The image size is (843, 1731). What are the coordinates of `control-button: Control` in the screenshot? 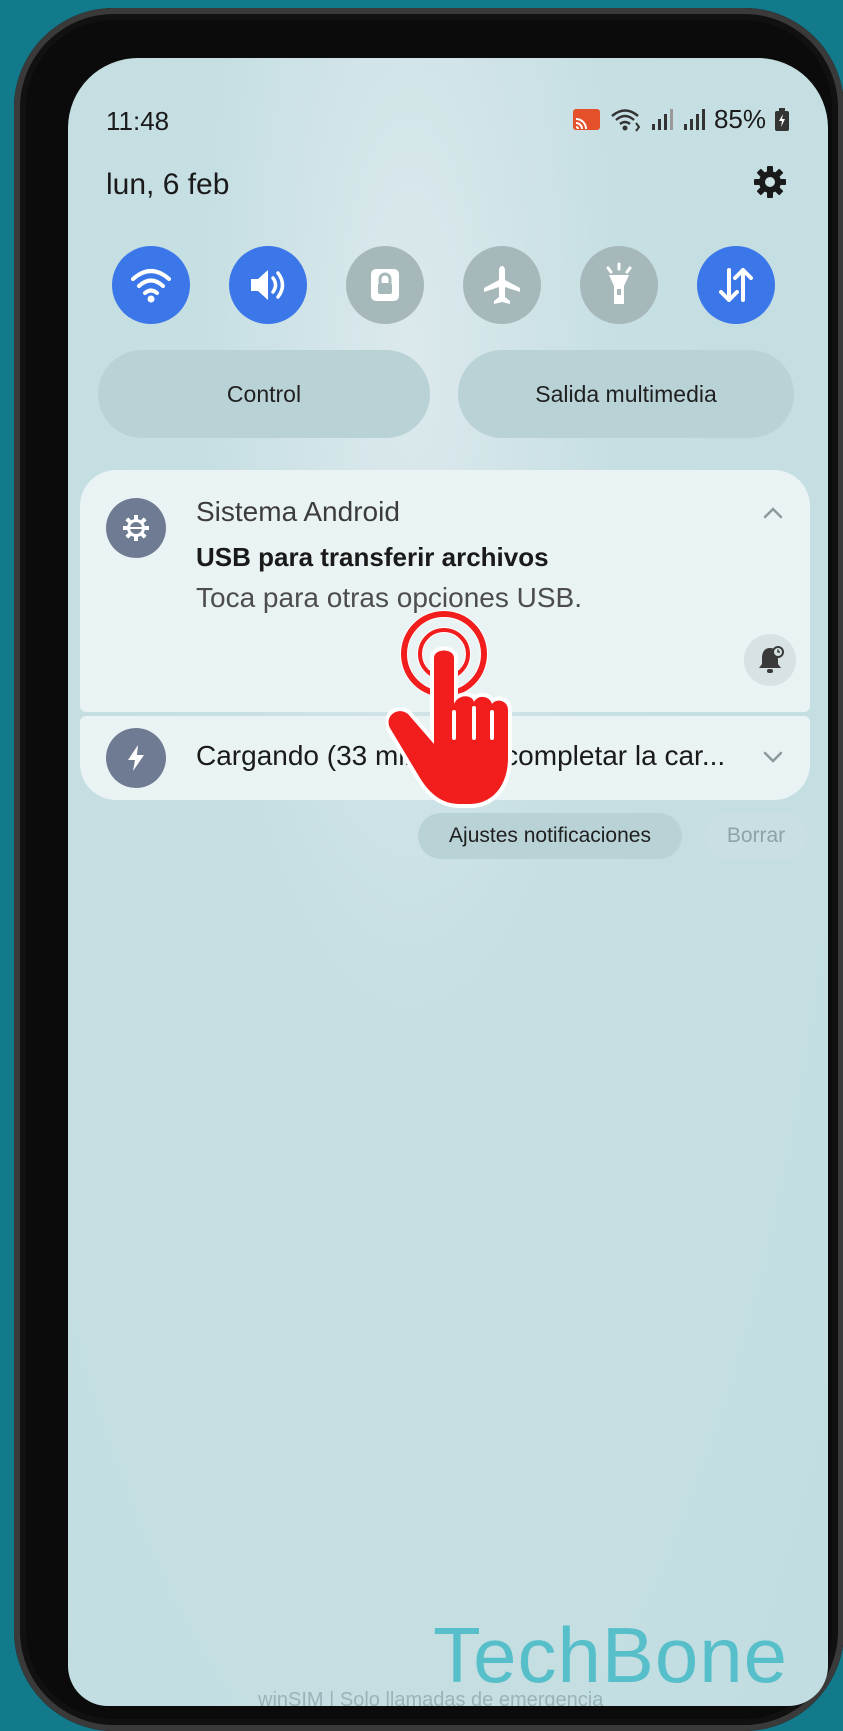 It's located at (264, 394).